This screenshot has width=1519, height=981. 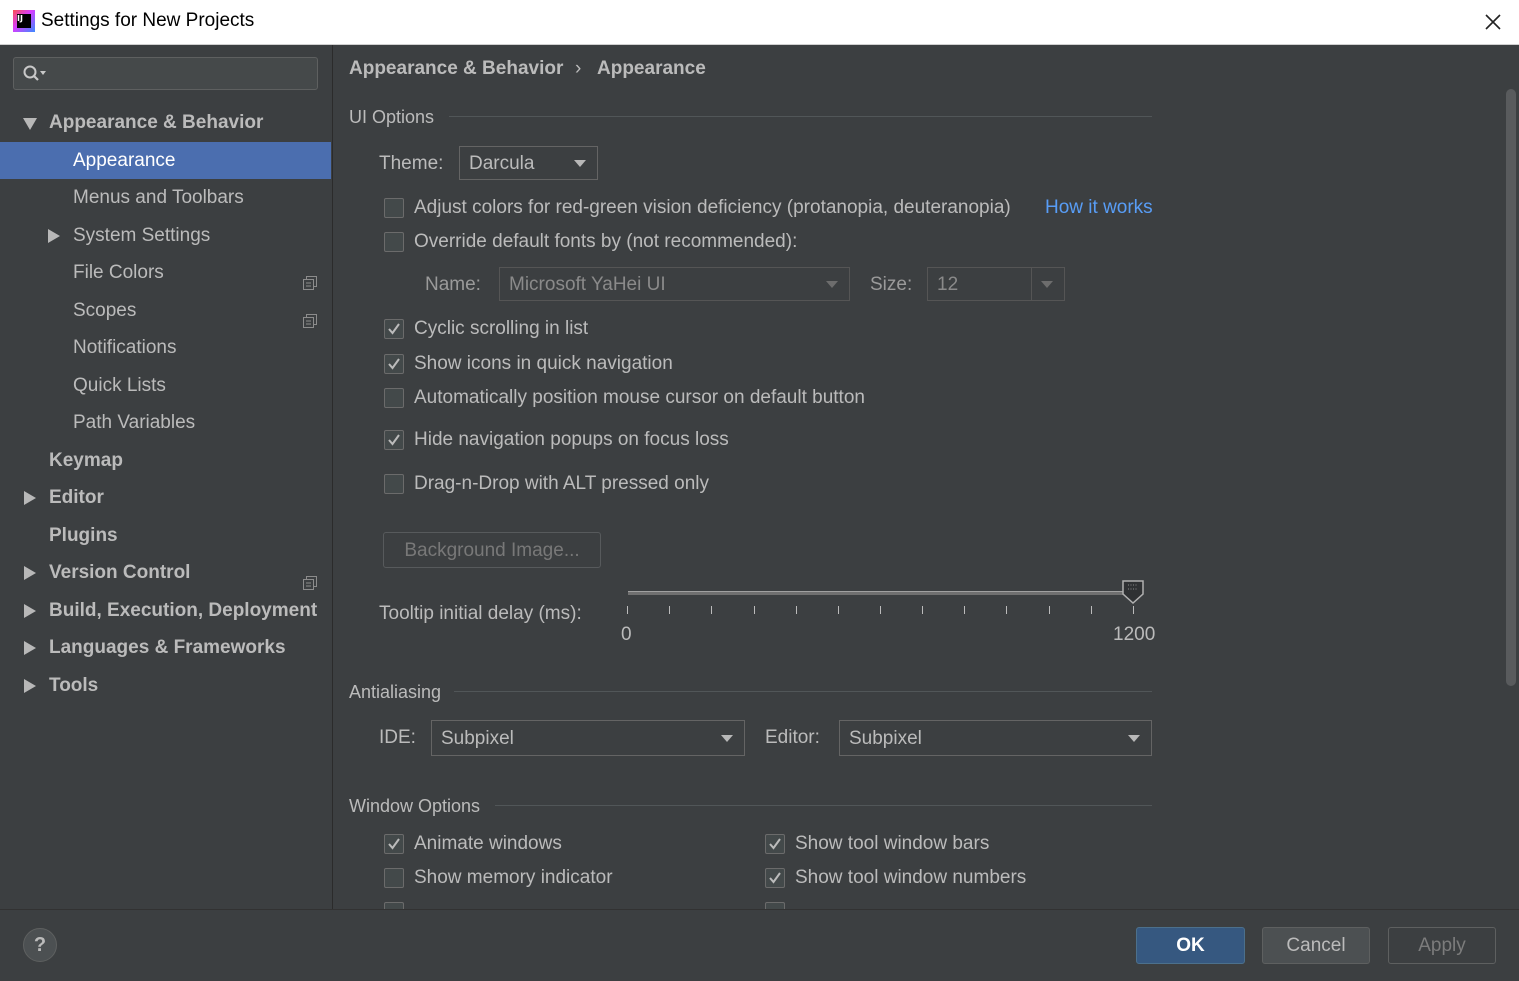 I want to click on sidebar-item-label: Appearance & Behavior, so click(x=156, y=122).